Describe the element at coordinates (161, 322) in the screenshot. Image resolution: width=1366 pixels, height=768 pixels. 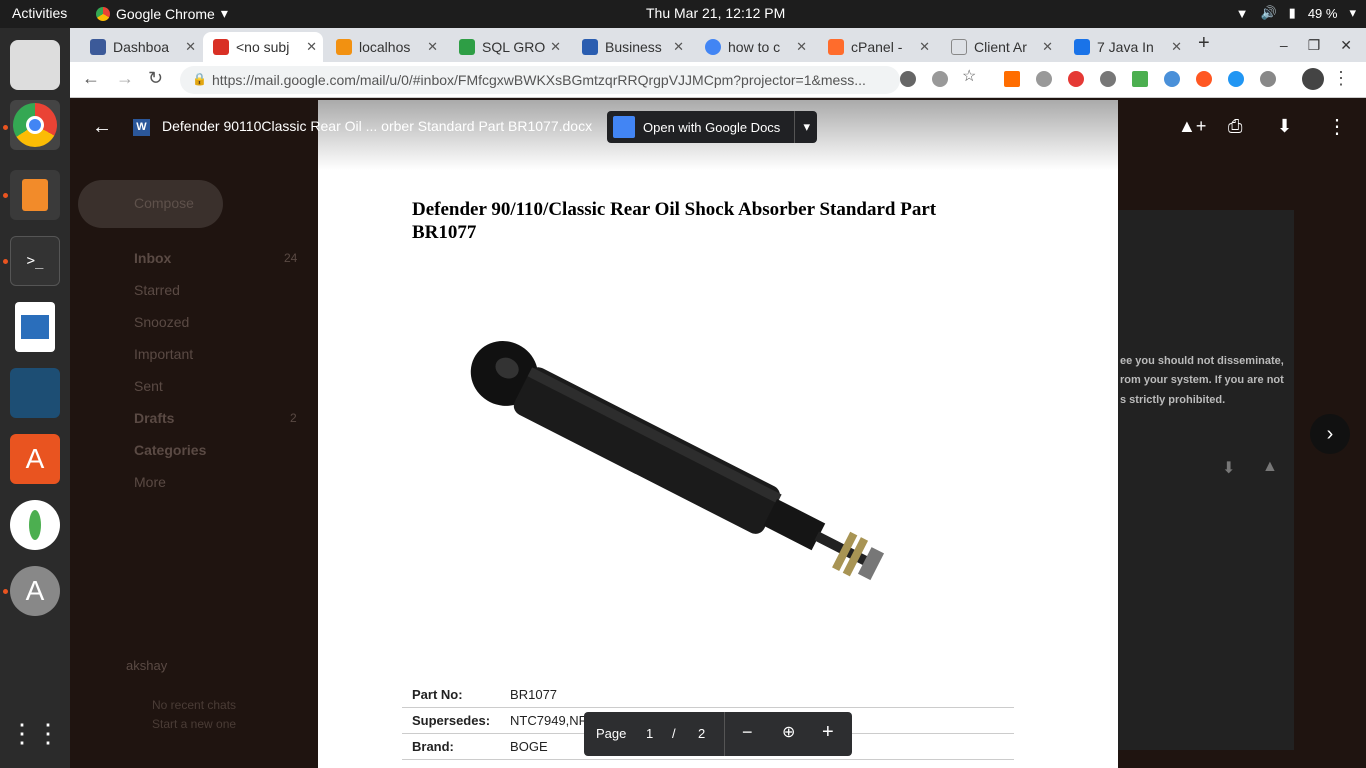
I see `nav-snoozed: Snoozed` at that location.